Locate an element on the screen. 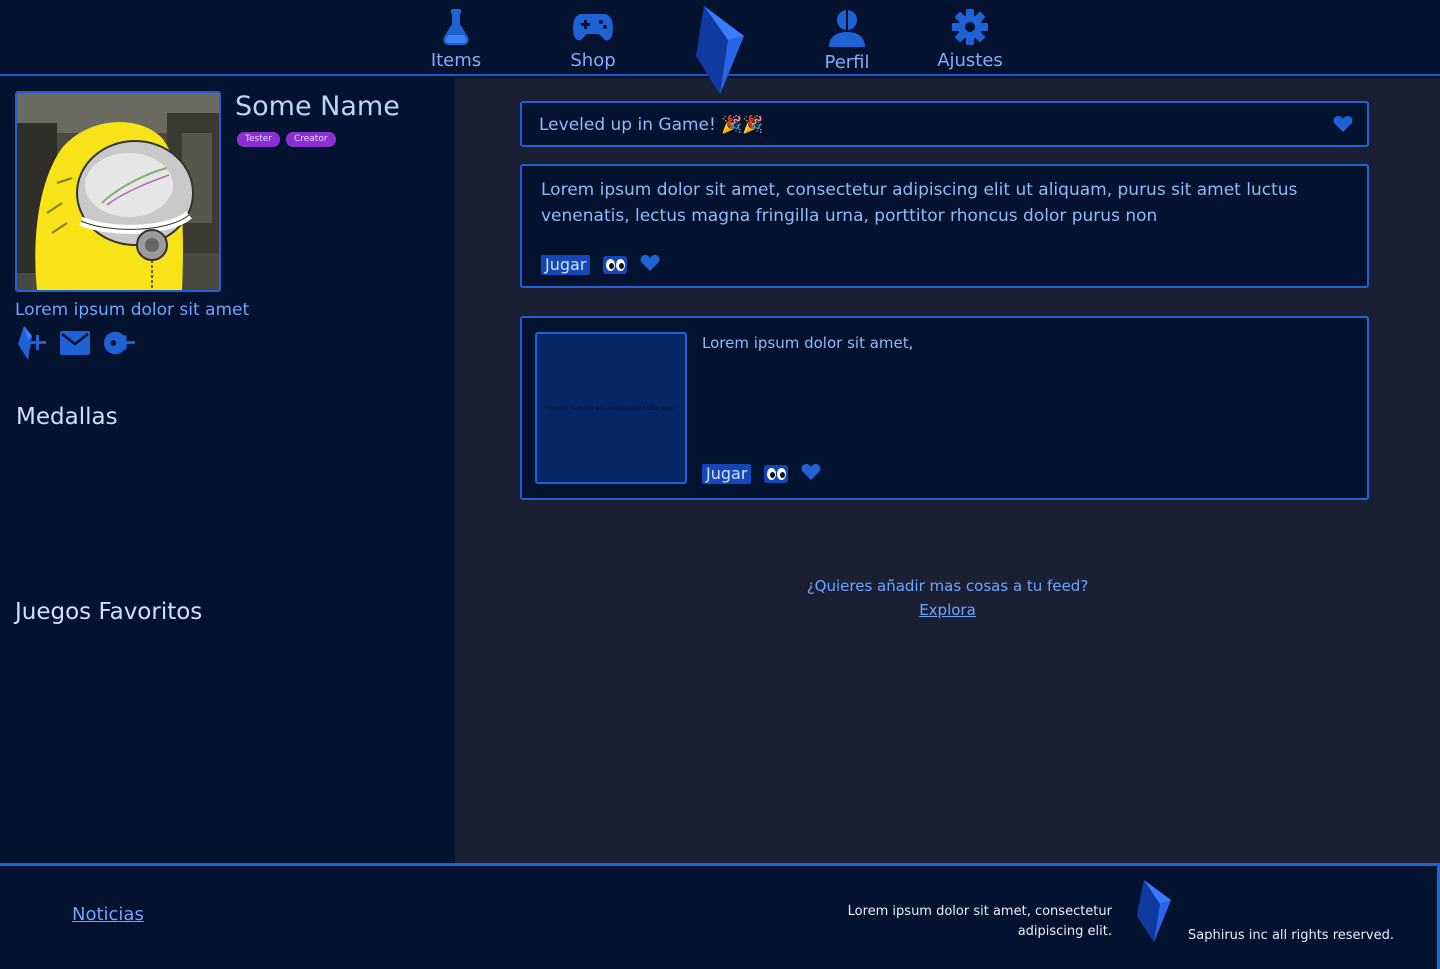 The image size is (1440, 969). favorite-games-title: Juegos Favoritos is located at coordinates (109, 612).